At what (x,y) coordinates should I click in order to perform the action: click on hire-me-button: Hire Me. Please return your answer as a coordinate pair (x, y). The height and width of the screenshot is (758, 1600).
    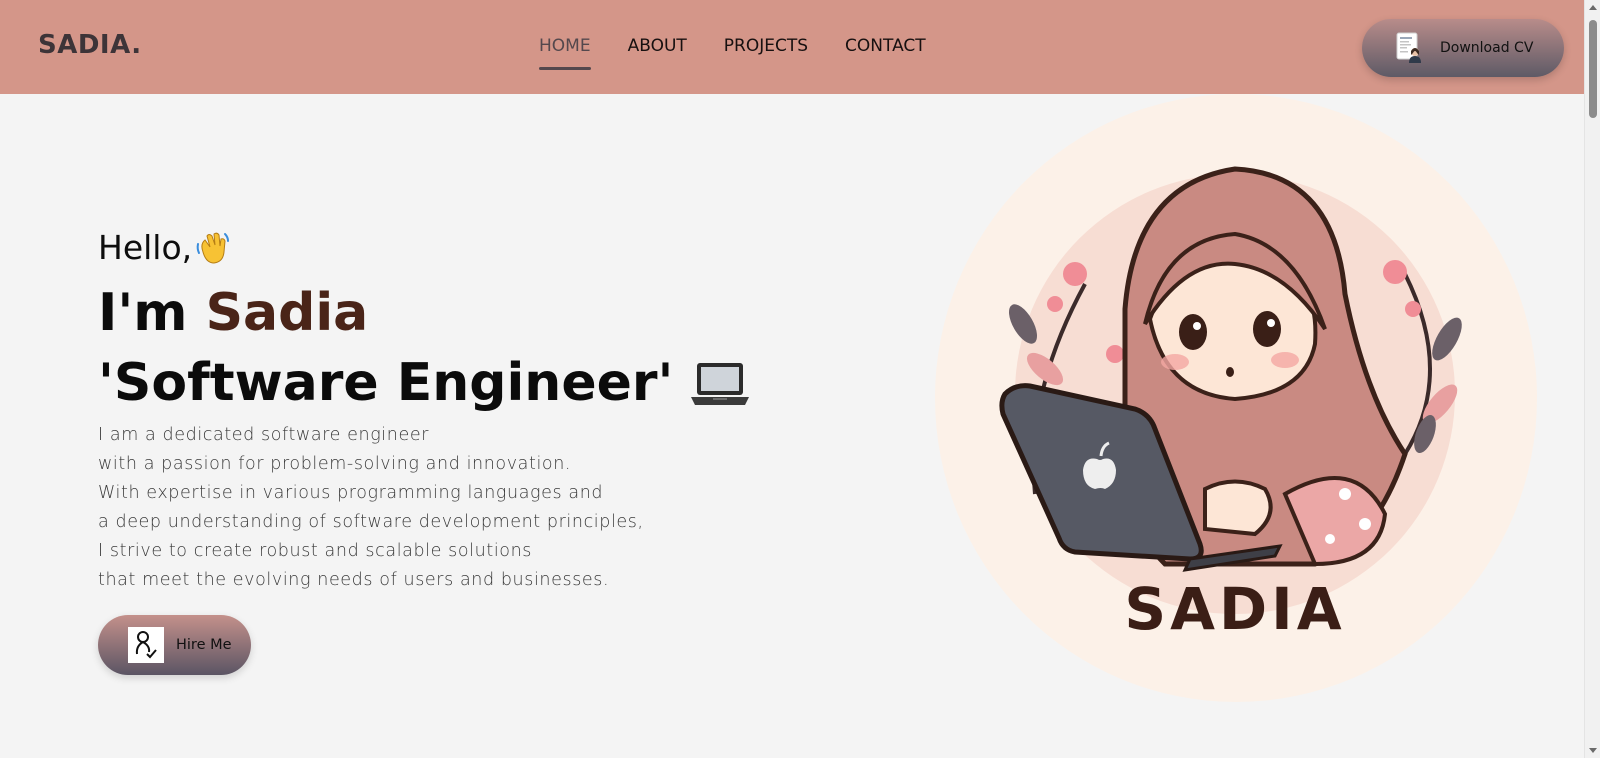
    Looking at the image, I should click on (174, 645).